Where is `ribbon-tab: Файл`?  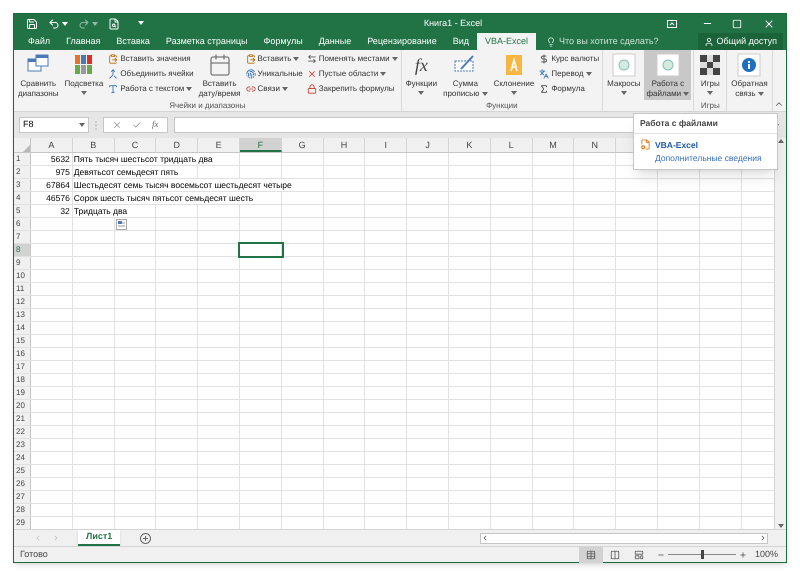 ribbon-tab: Файл is located at coordinates (39, 41).